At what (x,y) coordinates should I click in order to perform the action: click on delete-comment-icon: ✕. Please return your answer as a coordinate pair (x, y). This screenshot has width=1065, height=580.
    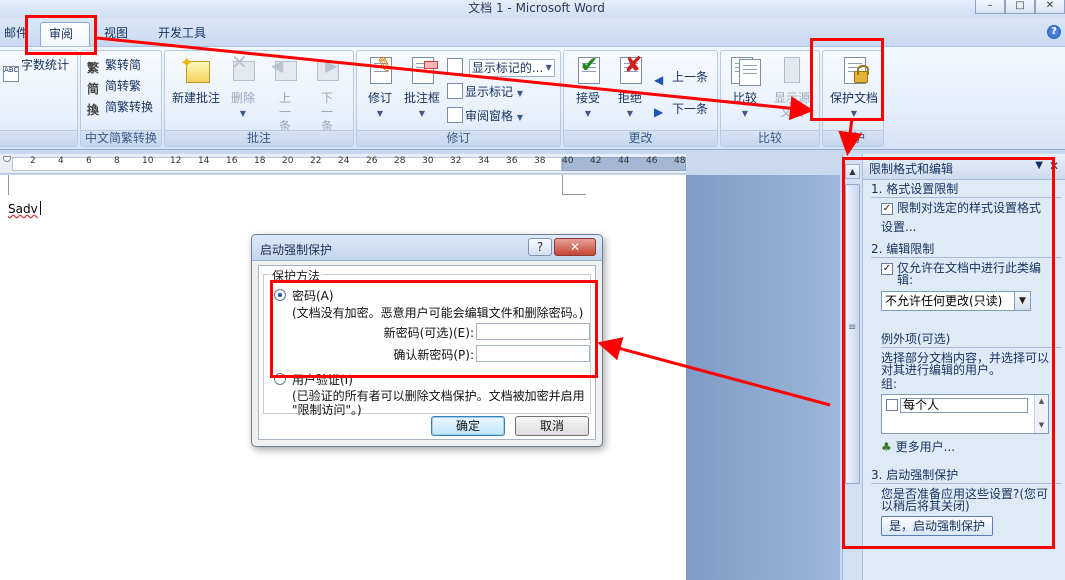
    Looking at the image, I should click on (243, 69).